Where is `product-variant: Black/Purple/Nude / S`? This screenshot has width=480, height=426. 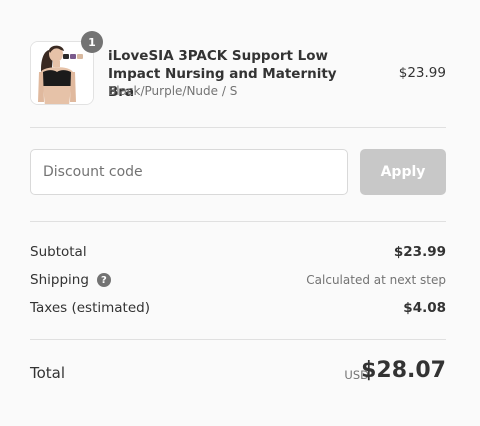
product-variant: Black/Purple/Nude / S is located at coordinates (173, 91).